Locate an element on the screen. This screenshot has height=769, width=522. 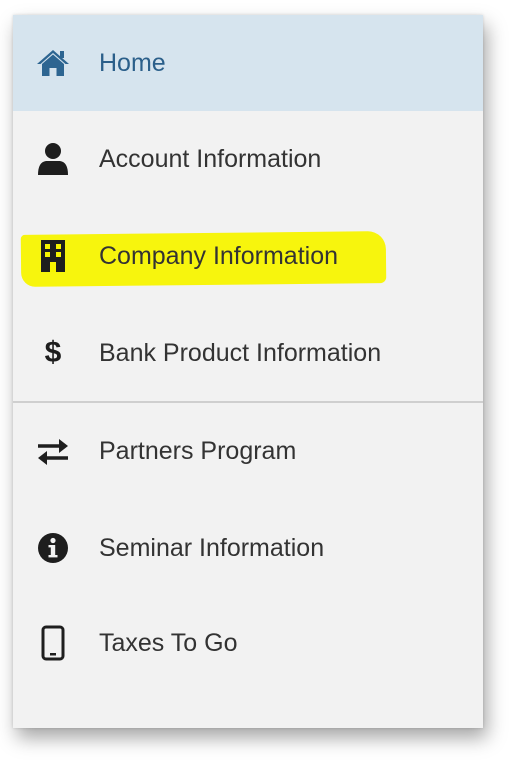
menu-item-label: Bank Product Information is located at coordinates (240, 352).